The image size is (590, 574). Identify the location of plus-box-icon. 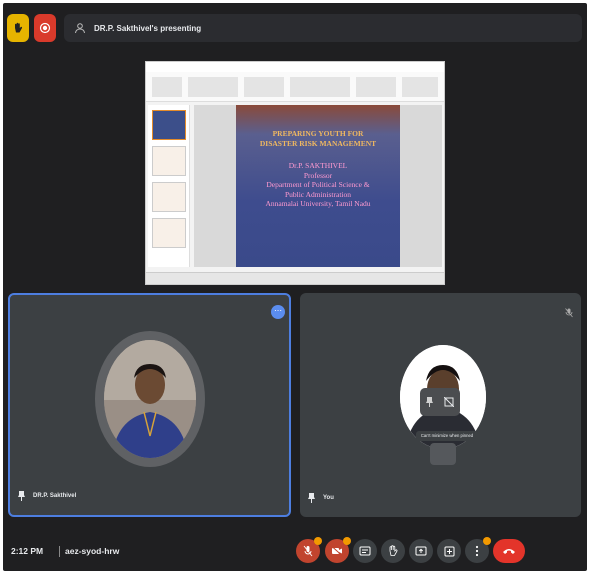
(449, 551).